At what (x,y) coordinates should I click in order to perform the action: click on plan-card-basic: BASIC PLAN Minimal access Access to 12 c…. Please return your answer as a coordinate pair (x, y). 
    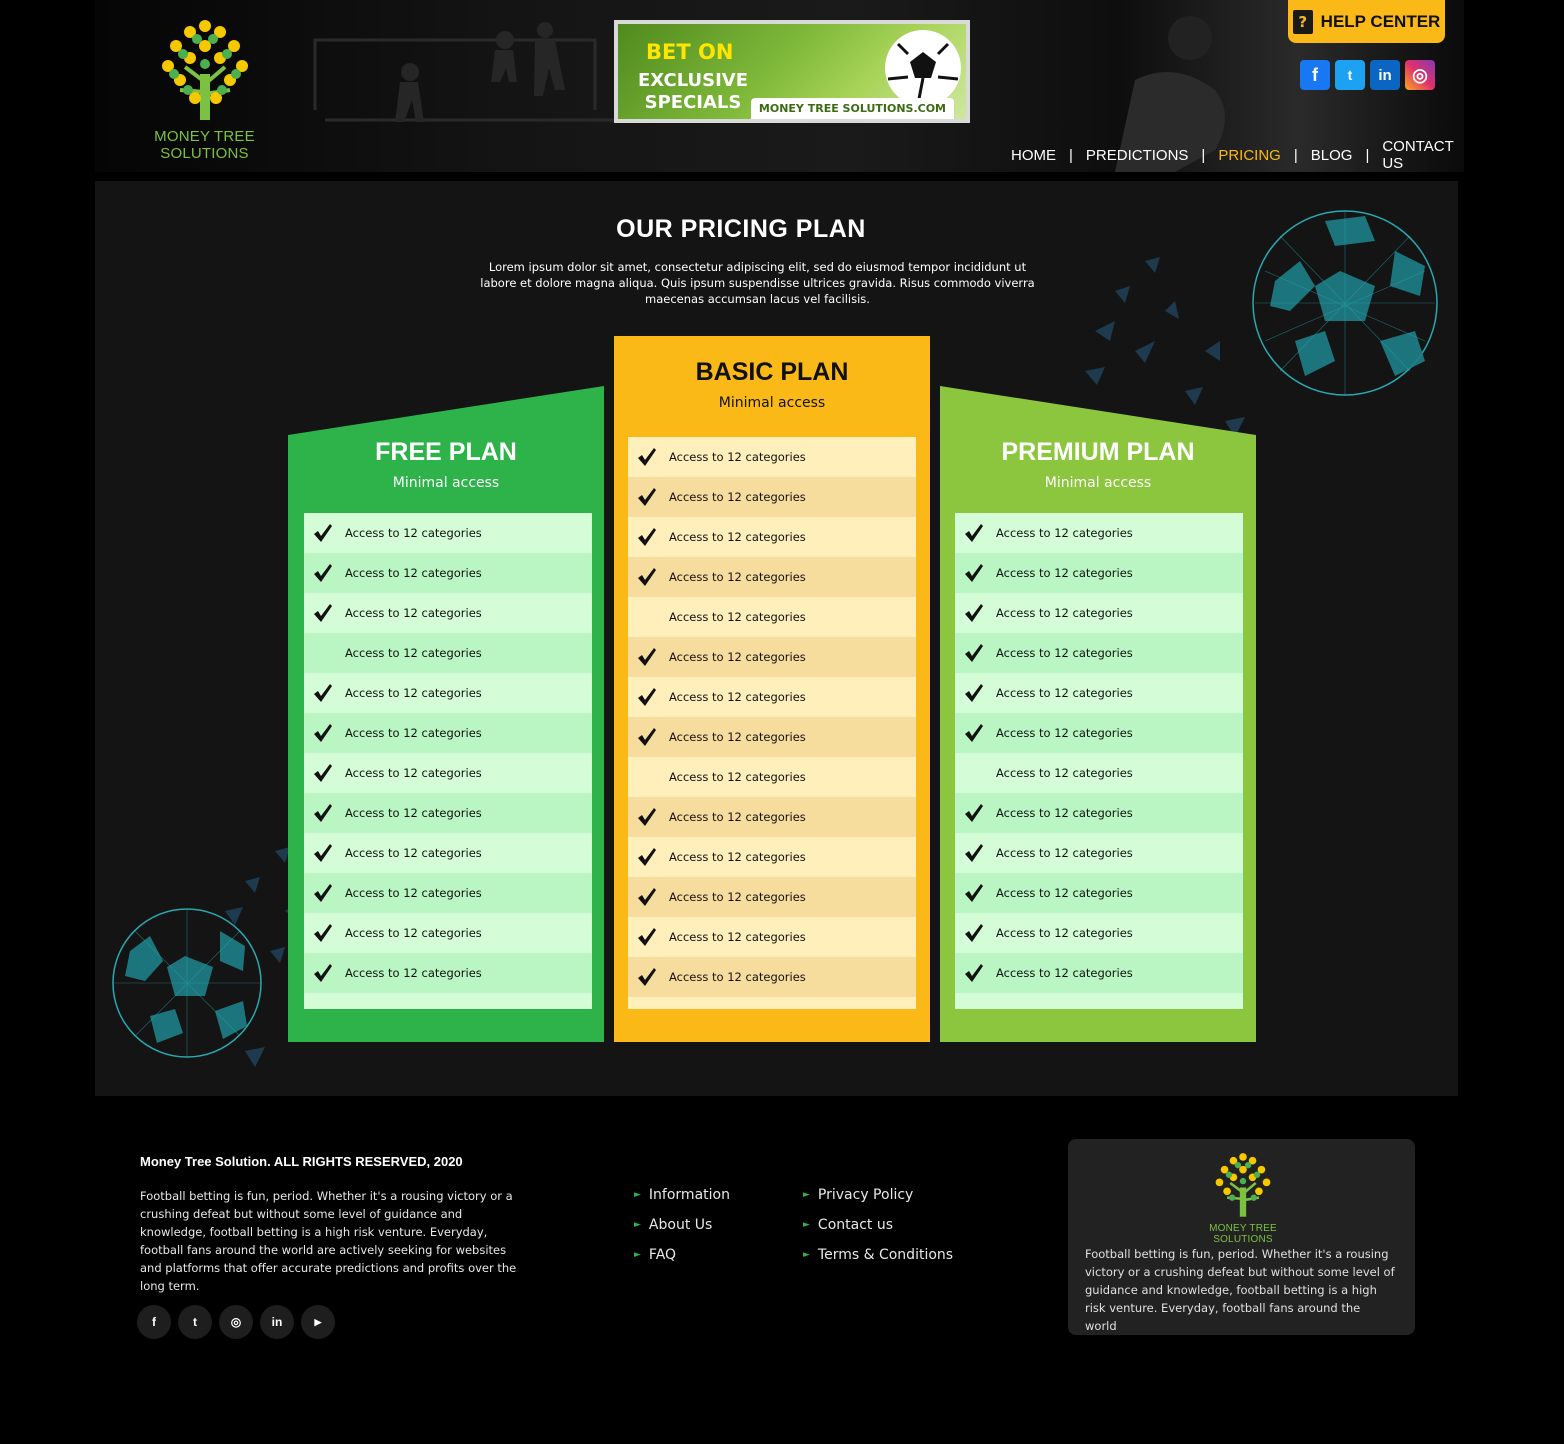
    Looking at the image, I should click on (772, 689).